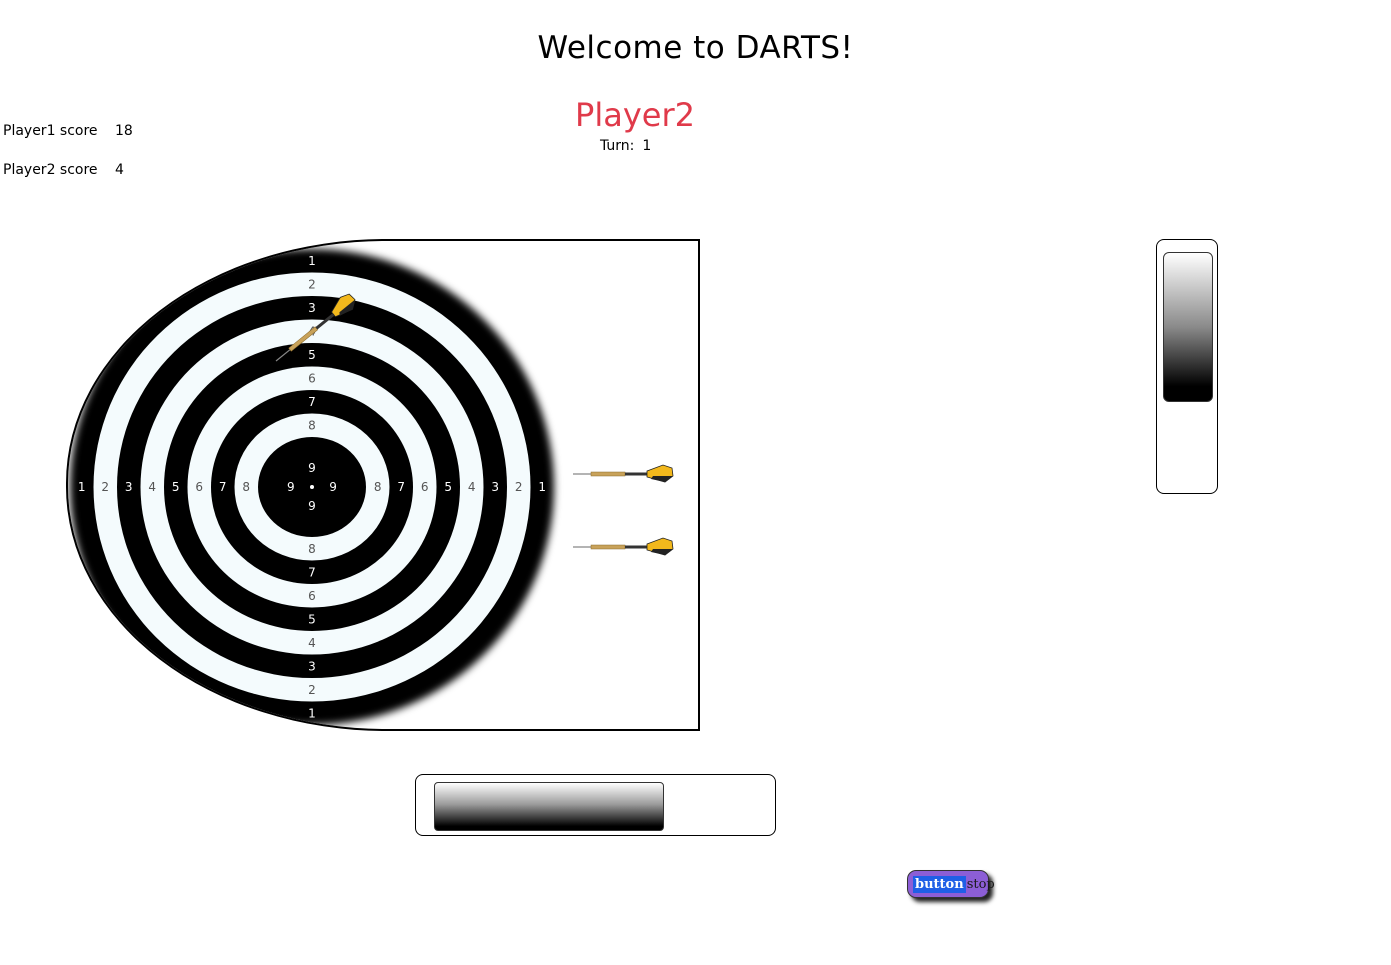  Describe the element at coordinates (542, 487) in the screenshot. I see `ring-label-1-right: 1` at that location.